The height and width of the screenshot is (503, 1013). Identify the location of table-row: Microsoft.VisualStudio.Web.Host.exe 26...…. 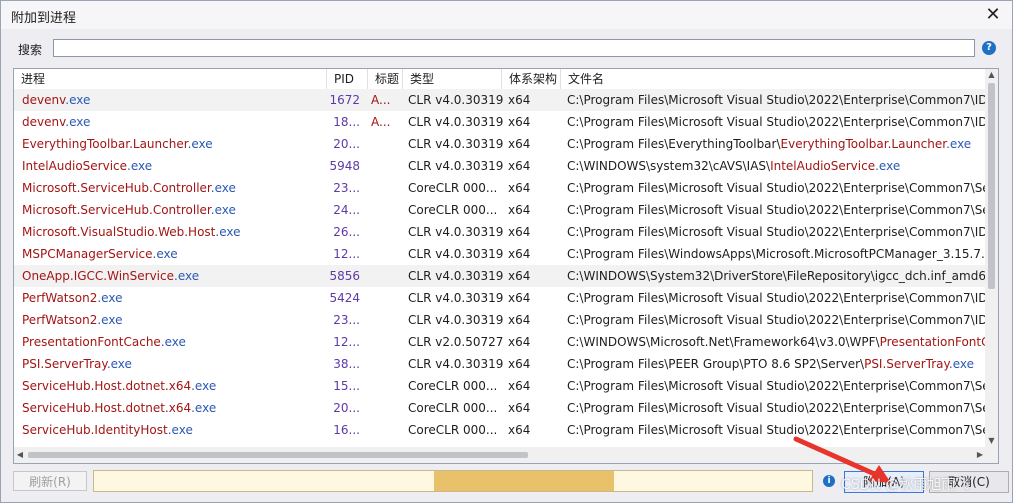
(500, 232).